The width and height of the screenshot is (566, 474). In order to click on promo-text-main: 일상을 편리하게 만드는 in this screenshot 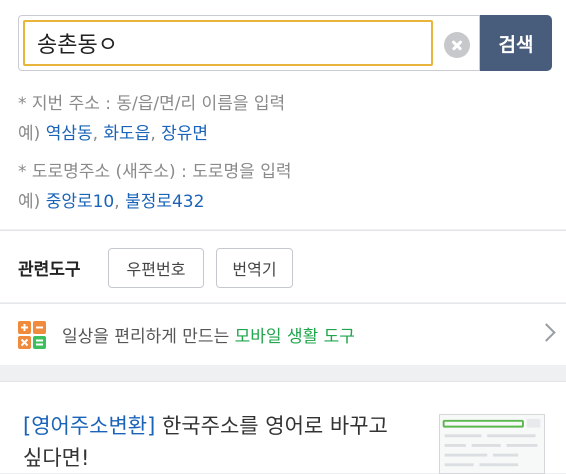, I will do `click(146, 337)`.